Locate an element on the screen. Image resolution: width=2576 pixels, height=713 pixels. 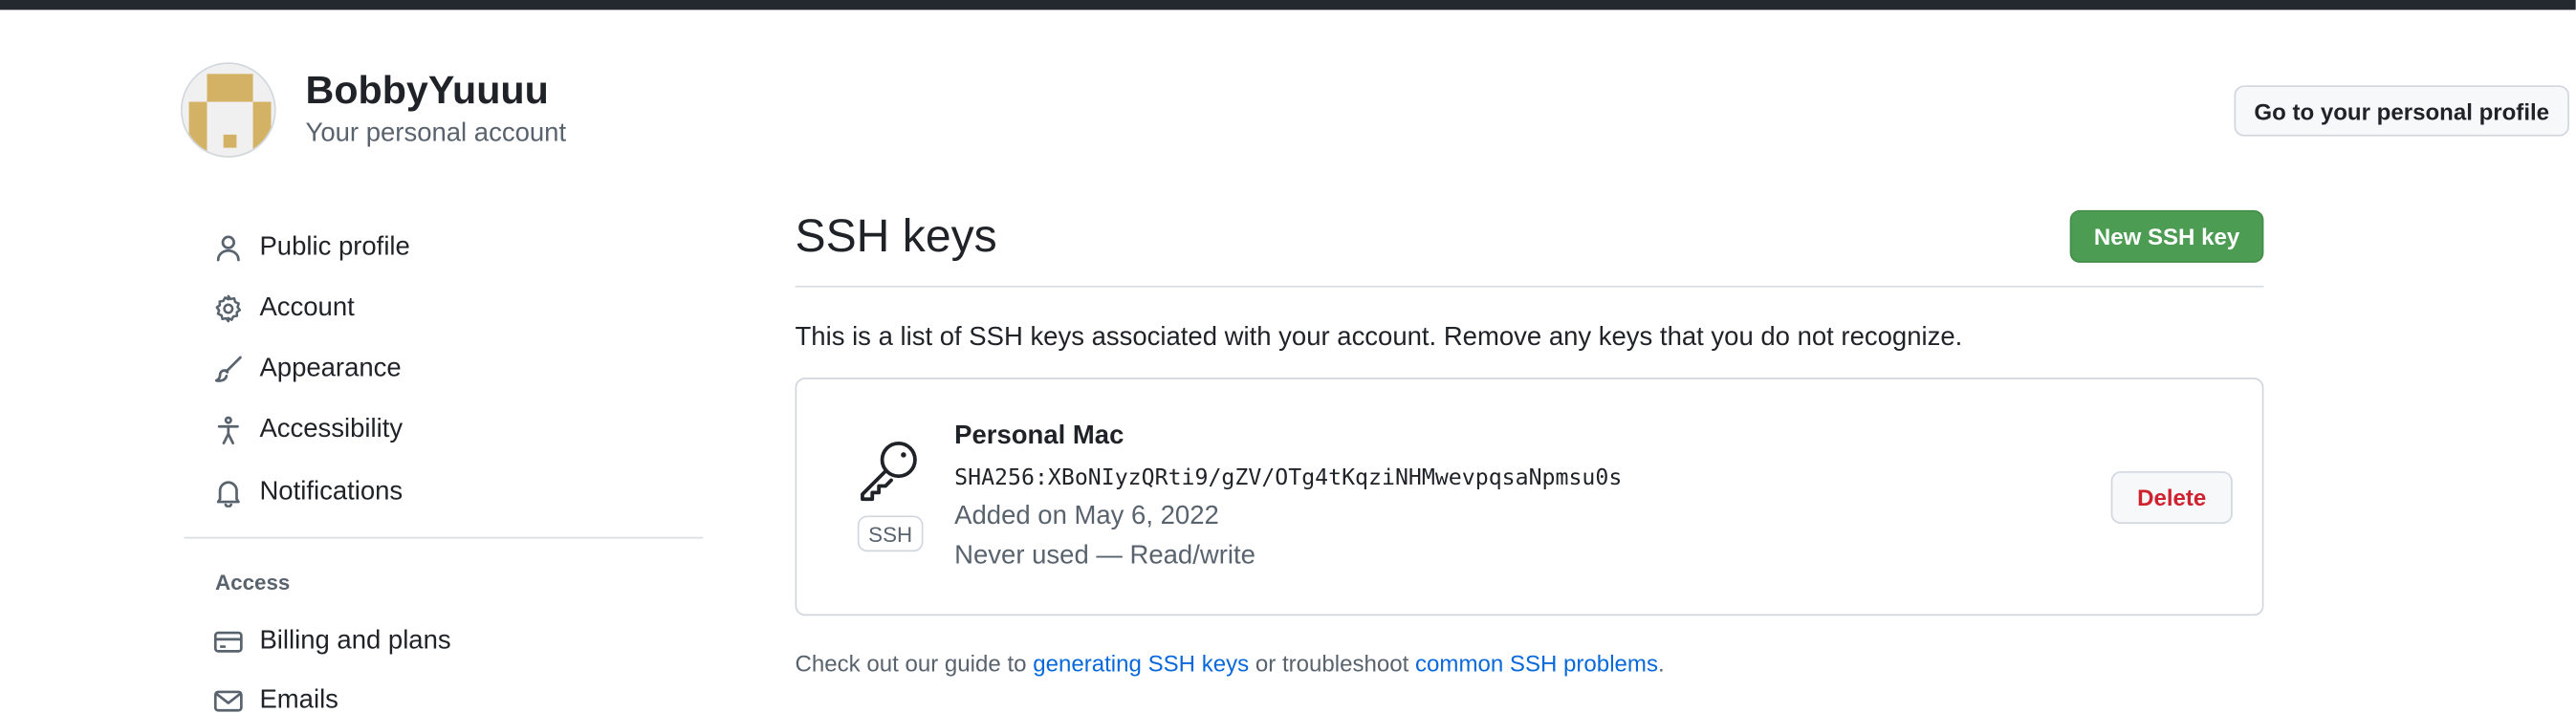
title-divider is located at coordinates (1529, 286).